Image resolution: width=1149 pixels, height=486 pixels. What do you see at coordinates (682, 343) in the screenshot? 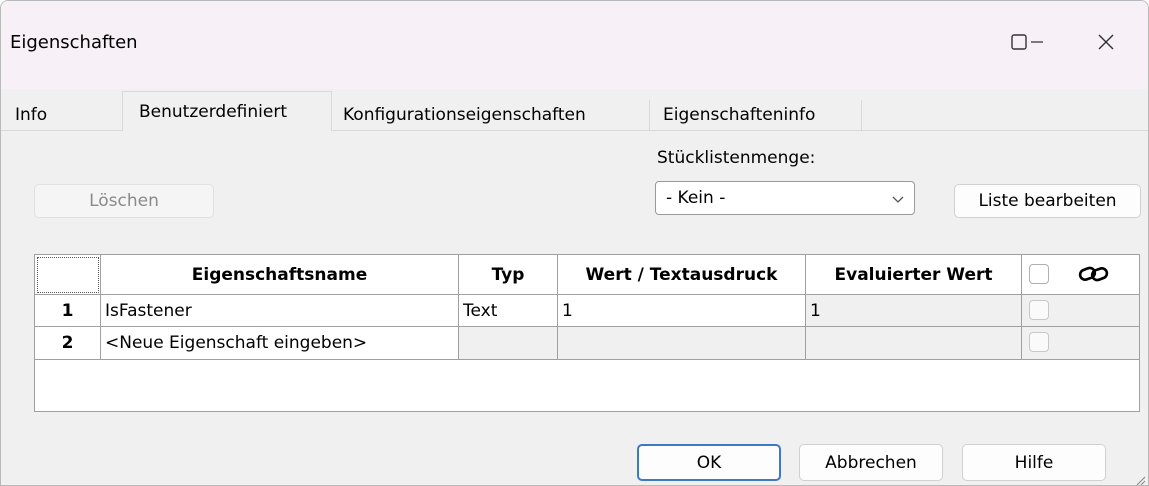
I see `property-value-cell` at bounding box center [682, 343].